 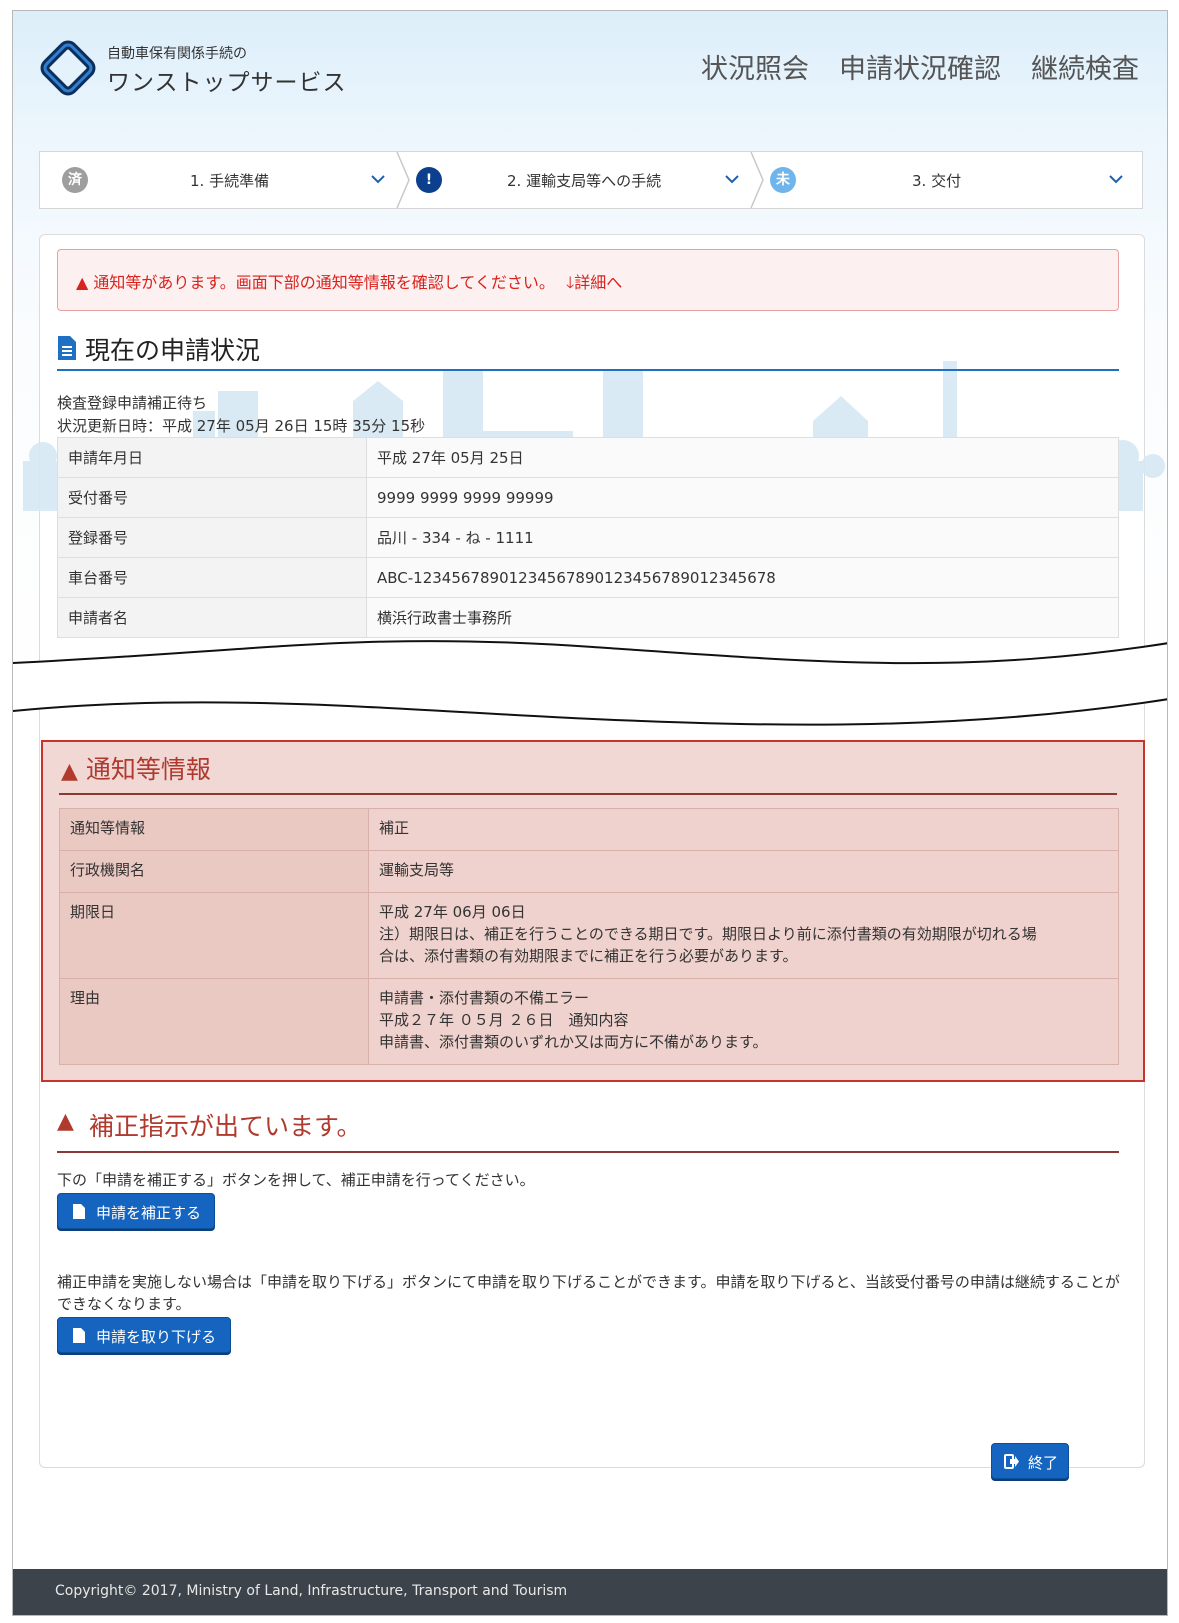 I want to click on step-1: 済 1. 手続準備, so click(x=220, y=180).